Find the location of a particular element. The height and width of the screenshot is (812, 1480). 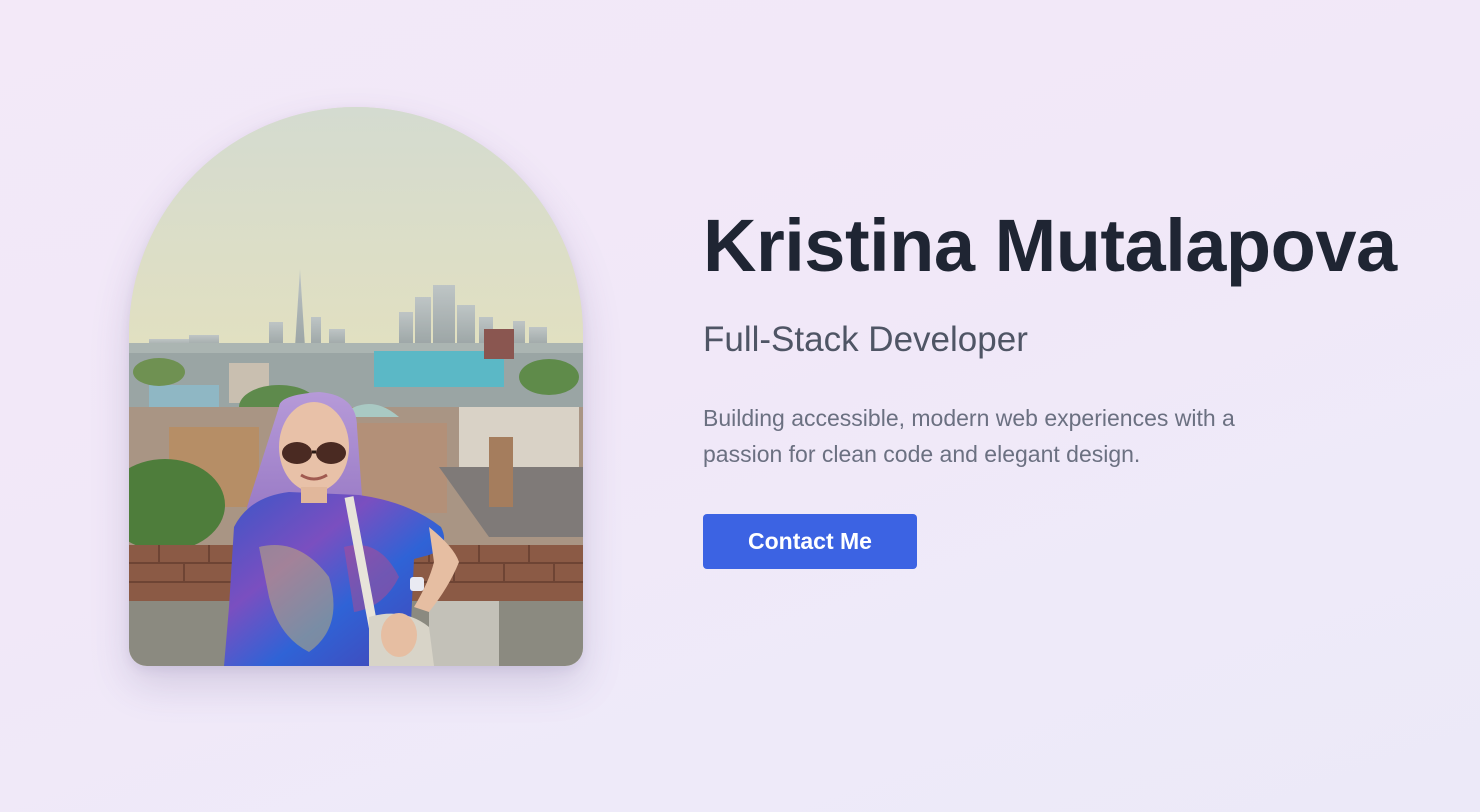

contact-button: Contact Me is located at coordinates (810, 541).